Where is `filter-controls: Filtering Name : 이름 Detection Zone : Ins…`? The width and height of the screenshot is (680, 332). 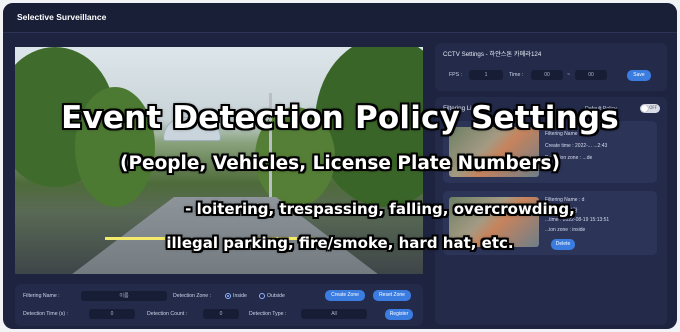
filter-controls: Filtering Name : 이름 Detection Zone : Ins… is located at coordinates (219, 305).